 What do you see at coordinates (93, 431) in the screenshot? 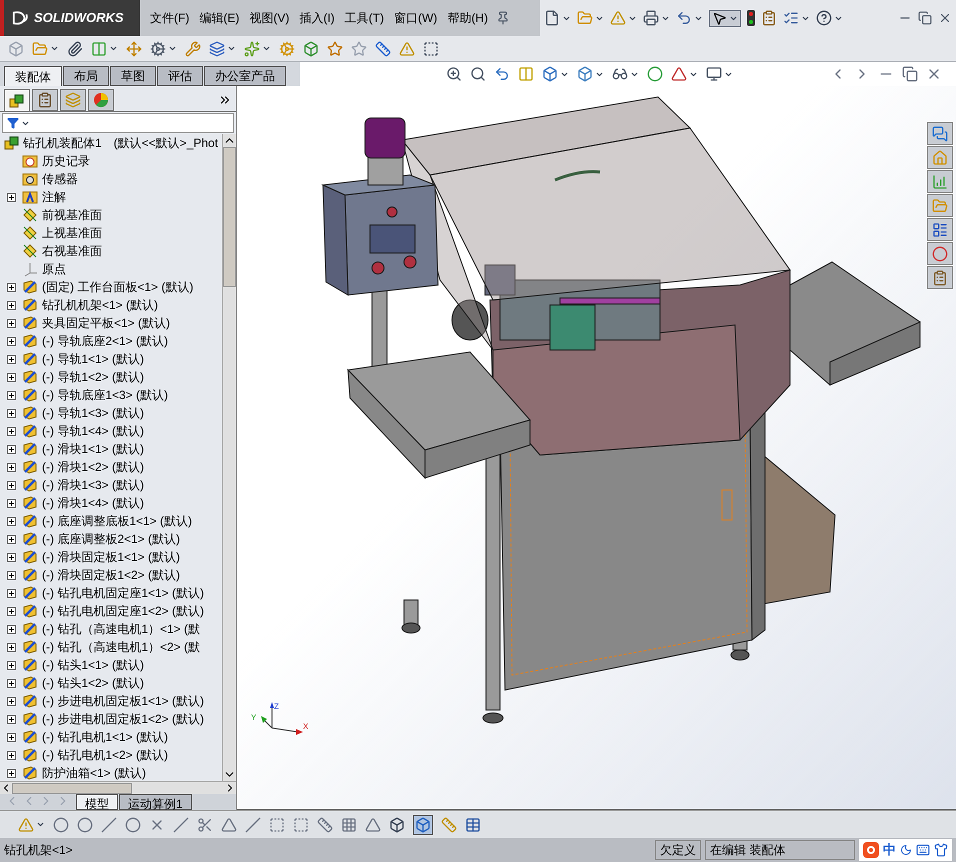
I see `tree-item: (-) 导轨1<4> (默认)` at bounding box center [93, 431].